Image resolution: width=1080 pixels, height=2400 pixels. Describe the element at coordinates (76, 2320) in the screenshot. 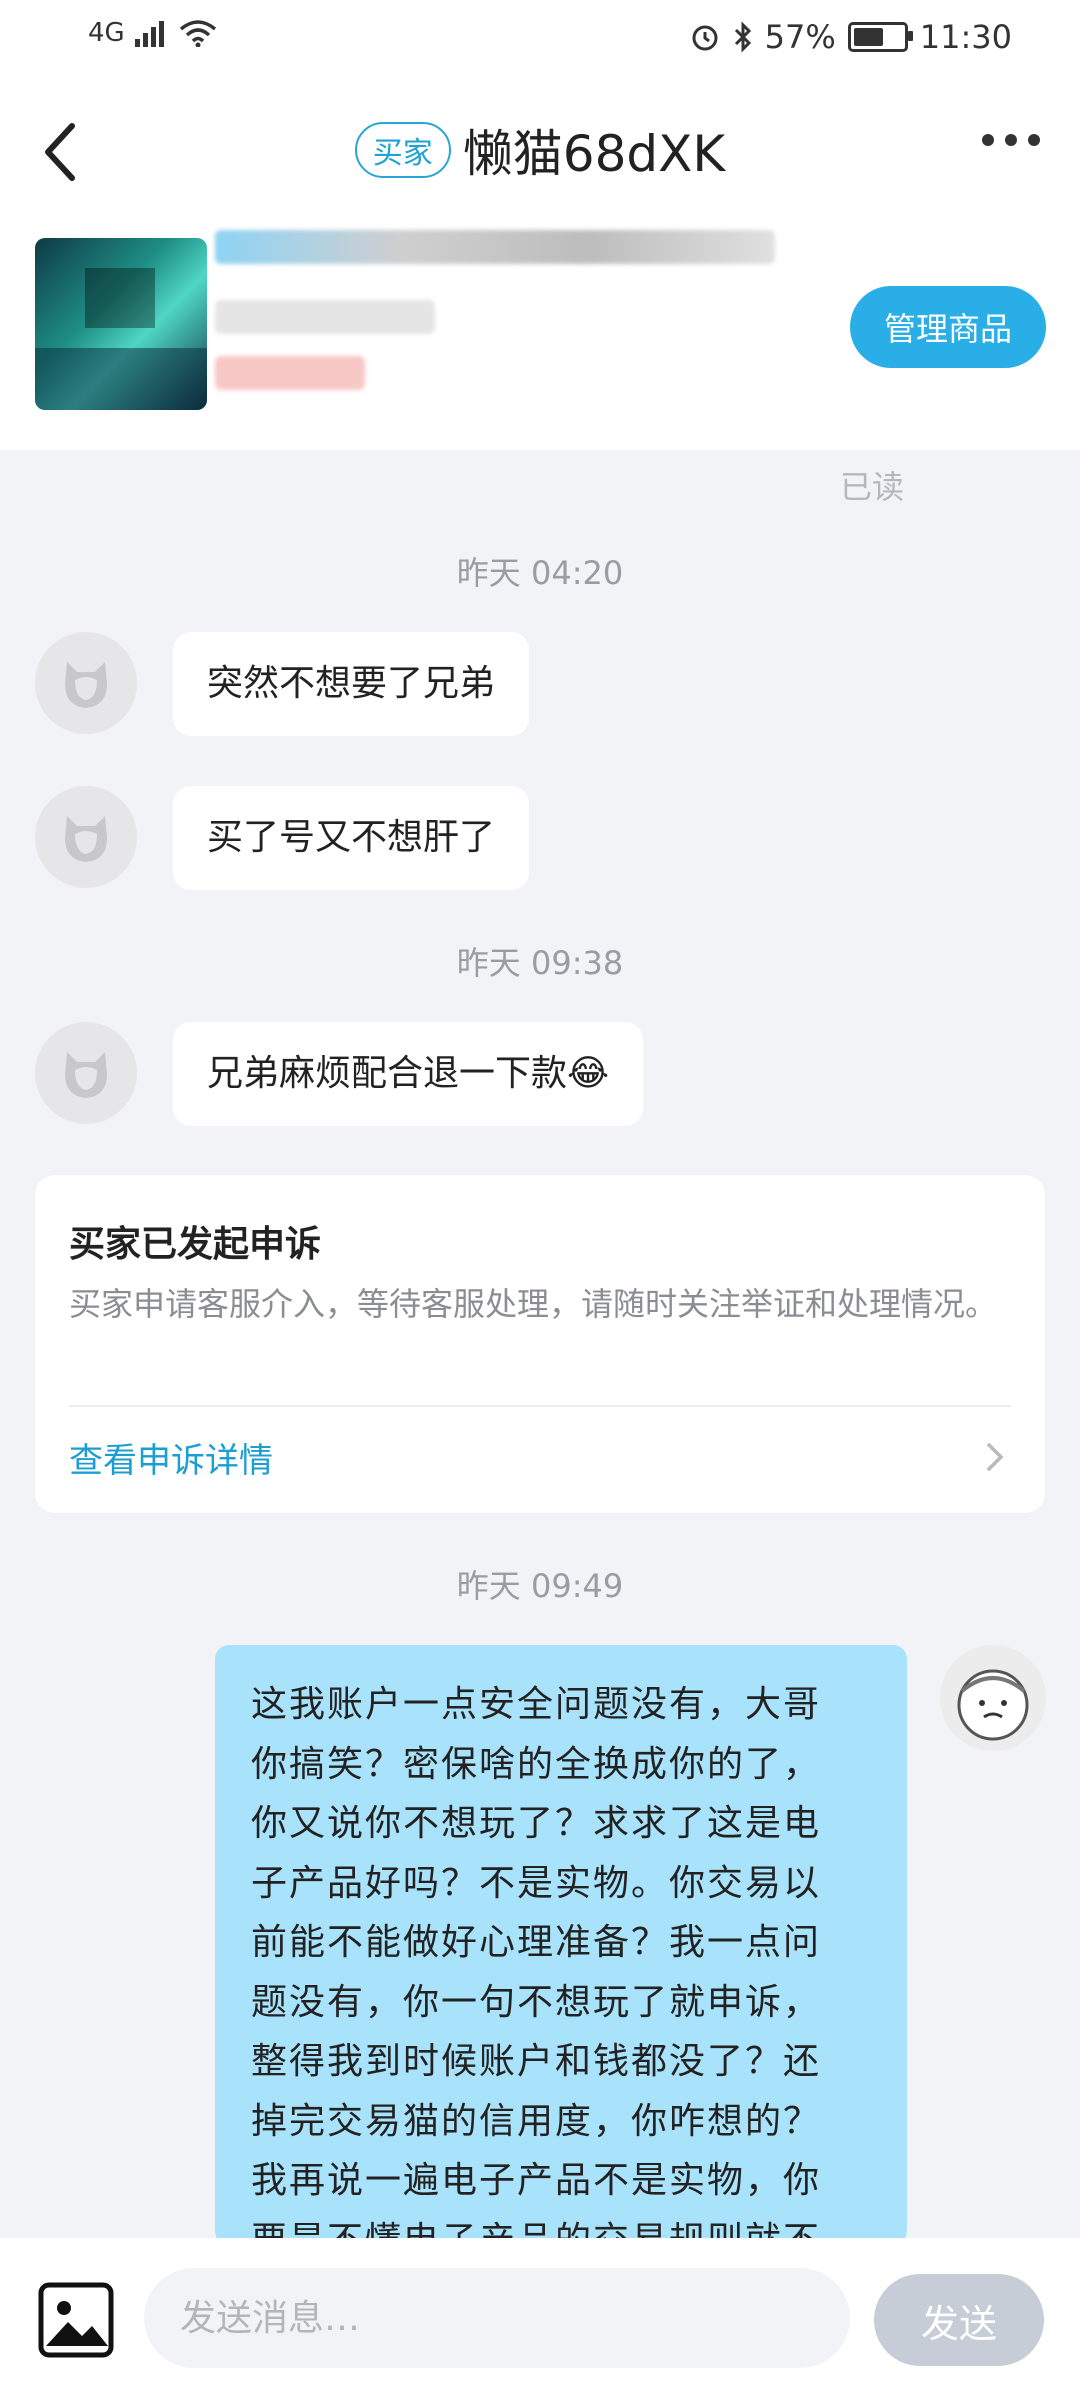

I see `image-picker-icon` at that location.